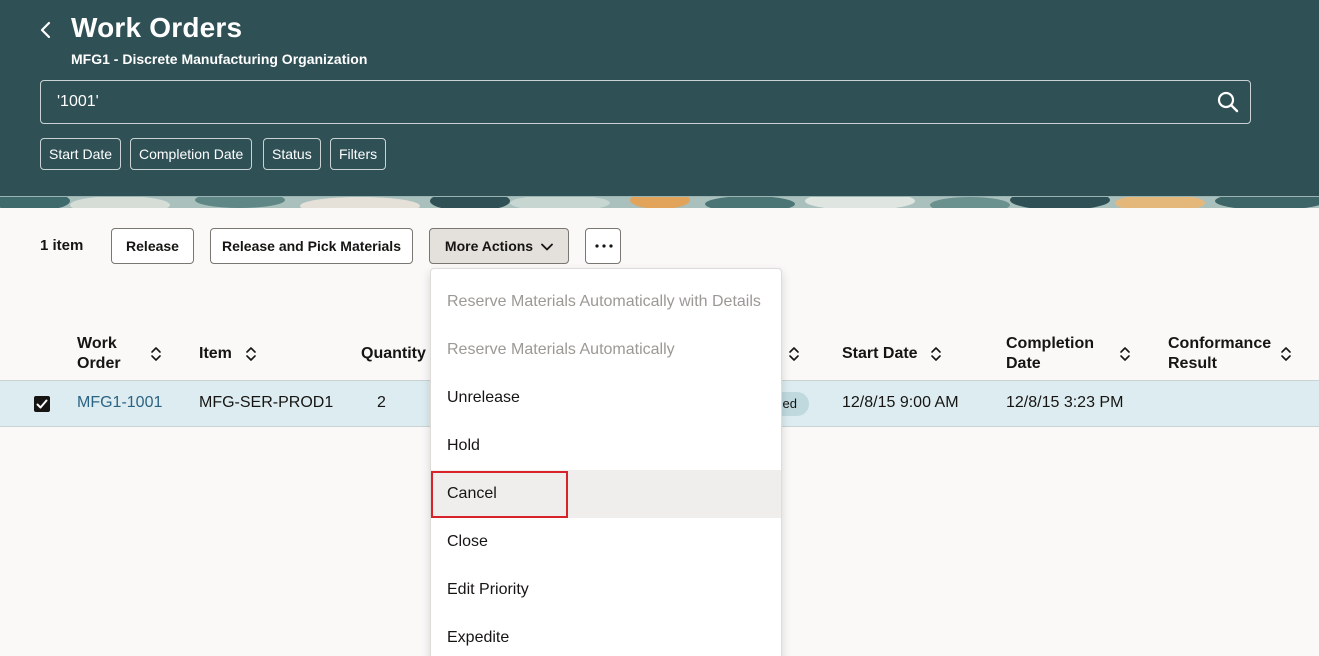 The image size is (1319, 656). Describe the element at coordinates (880, 354) in the screenshot. I see `column-header-start-date: Start Date` at that location.